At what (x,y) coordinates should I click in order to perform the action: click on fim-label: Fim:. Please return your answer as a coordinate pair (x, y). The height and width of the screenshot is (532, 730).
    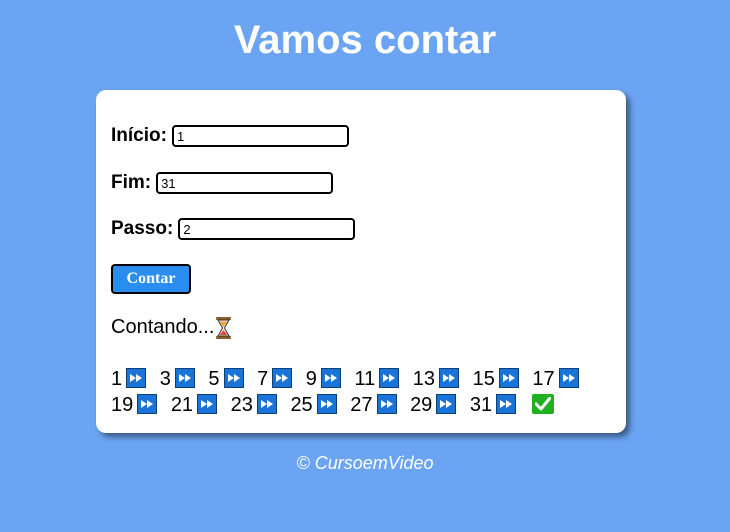
    Looking at the image, I should click on (131, 182).